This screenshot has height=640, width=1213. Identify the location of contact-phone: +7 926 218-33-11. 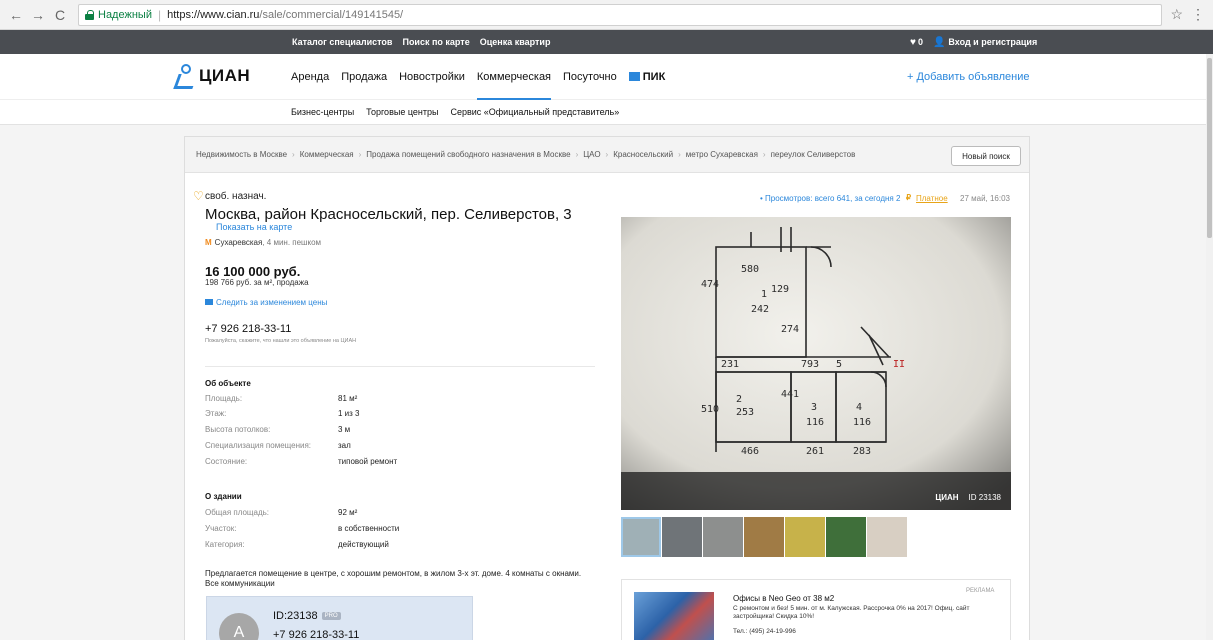
(248, 329).